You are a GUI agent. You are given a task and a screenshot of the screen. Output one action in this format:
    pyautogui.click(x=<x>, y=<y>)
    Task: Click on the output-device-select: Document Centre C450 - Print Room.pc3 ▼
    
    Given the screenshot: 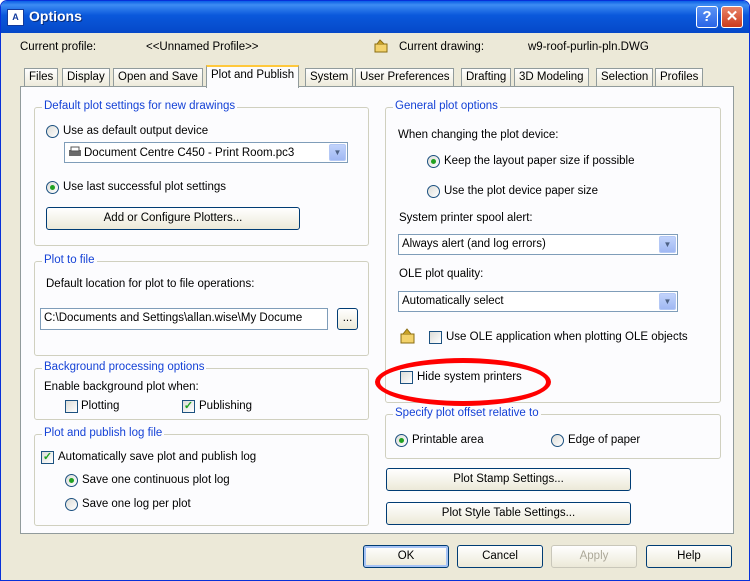 What is the action you would take?
    pyautogui.click(x=206, y=152)
    